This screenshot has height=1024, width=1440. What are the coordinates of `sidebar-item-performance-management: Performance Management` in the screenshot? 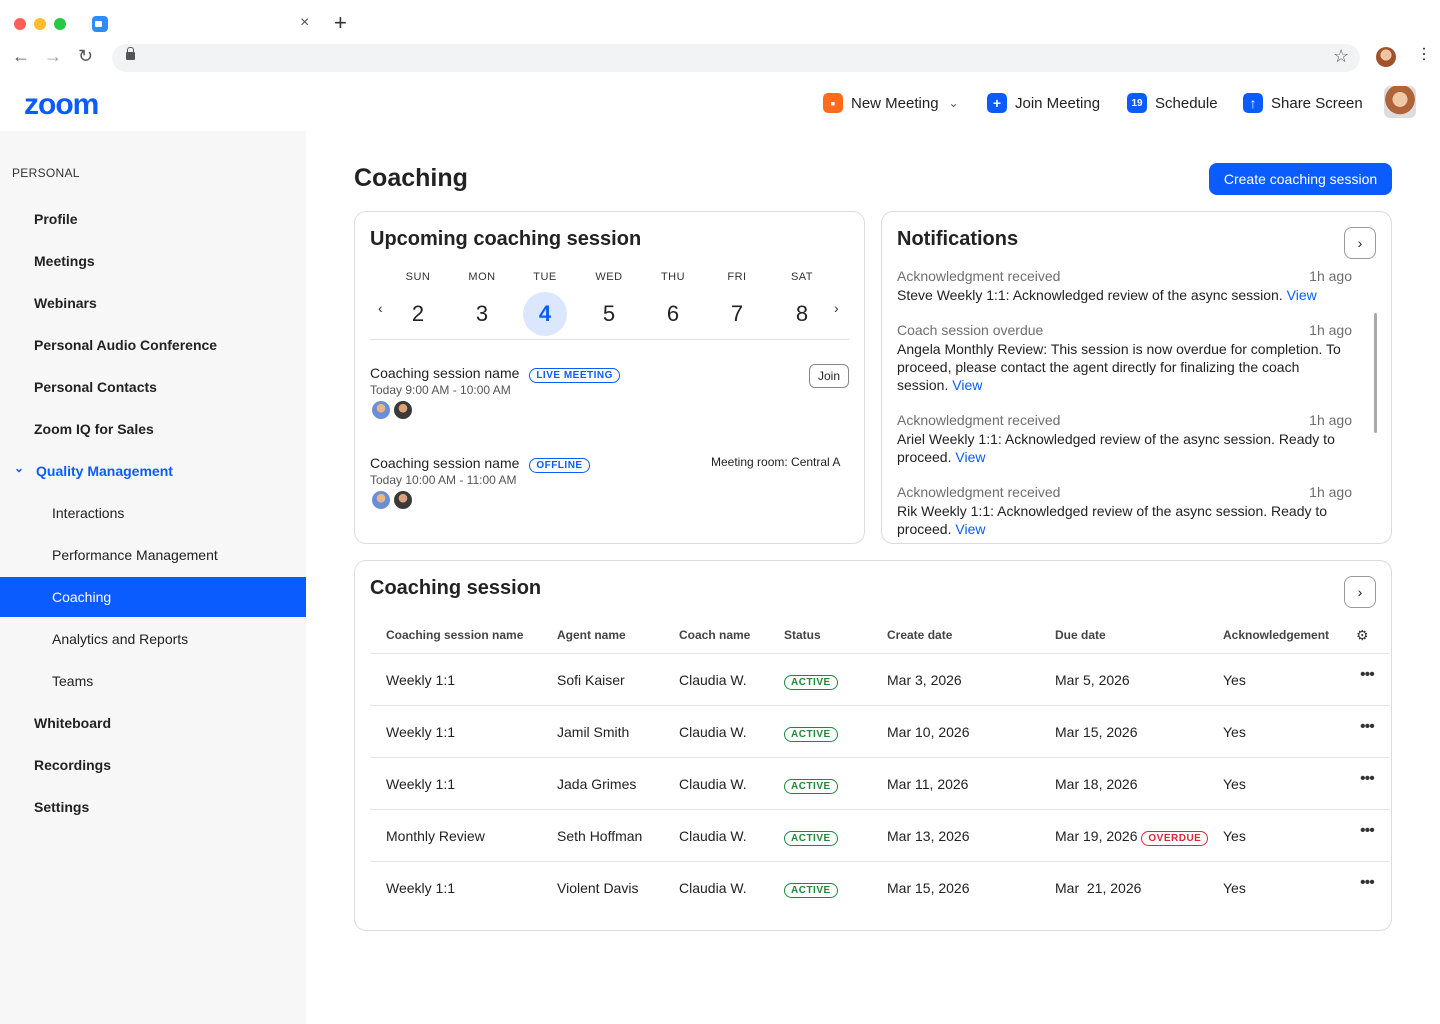 It's located at (153, 555).